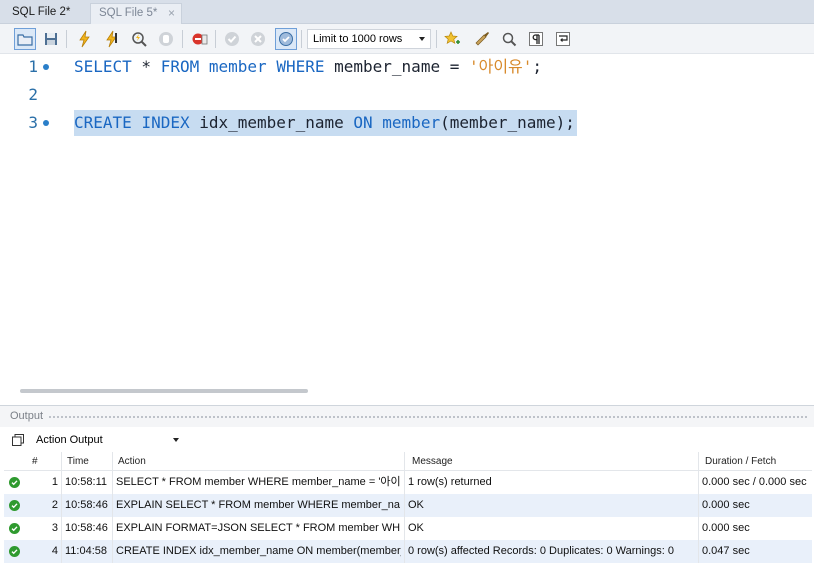  Describe the element at coordinates (396, 66) in the screenshot. I see `sql-text: member_name =` at that location.